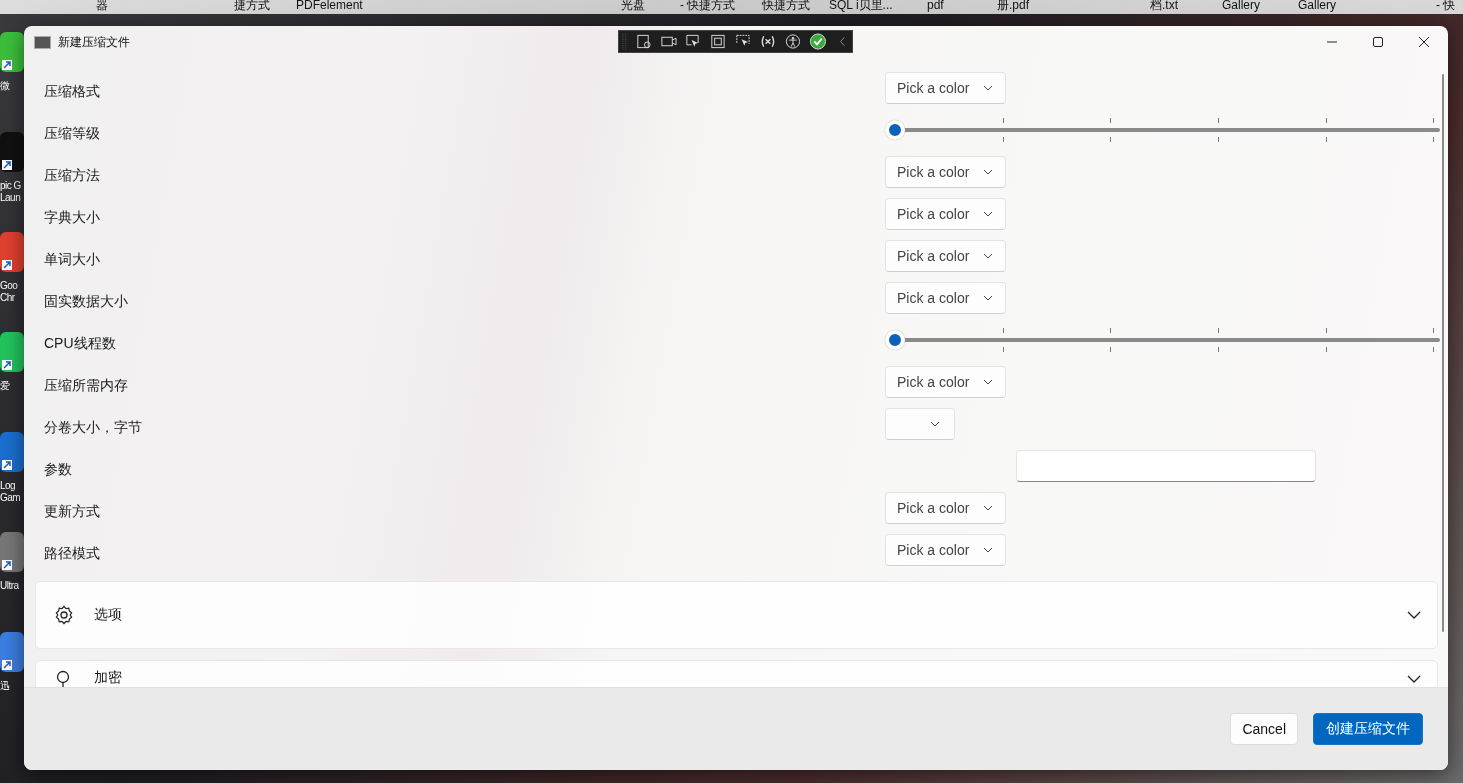 This screenshot has width=1463, height=783. What do you see at coordinates (1164, 6) in the screenshot?
I see `icon-label: 档.txt` at bounding box center [1164, 6].